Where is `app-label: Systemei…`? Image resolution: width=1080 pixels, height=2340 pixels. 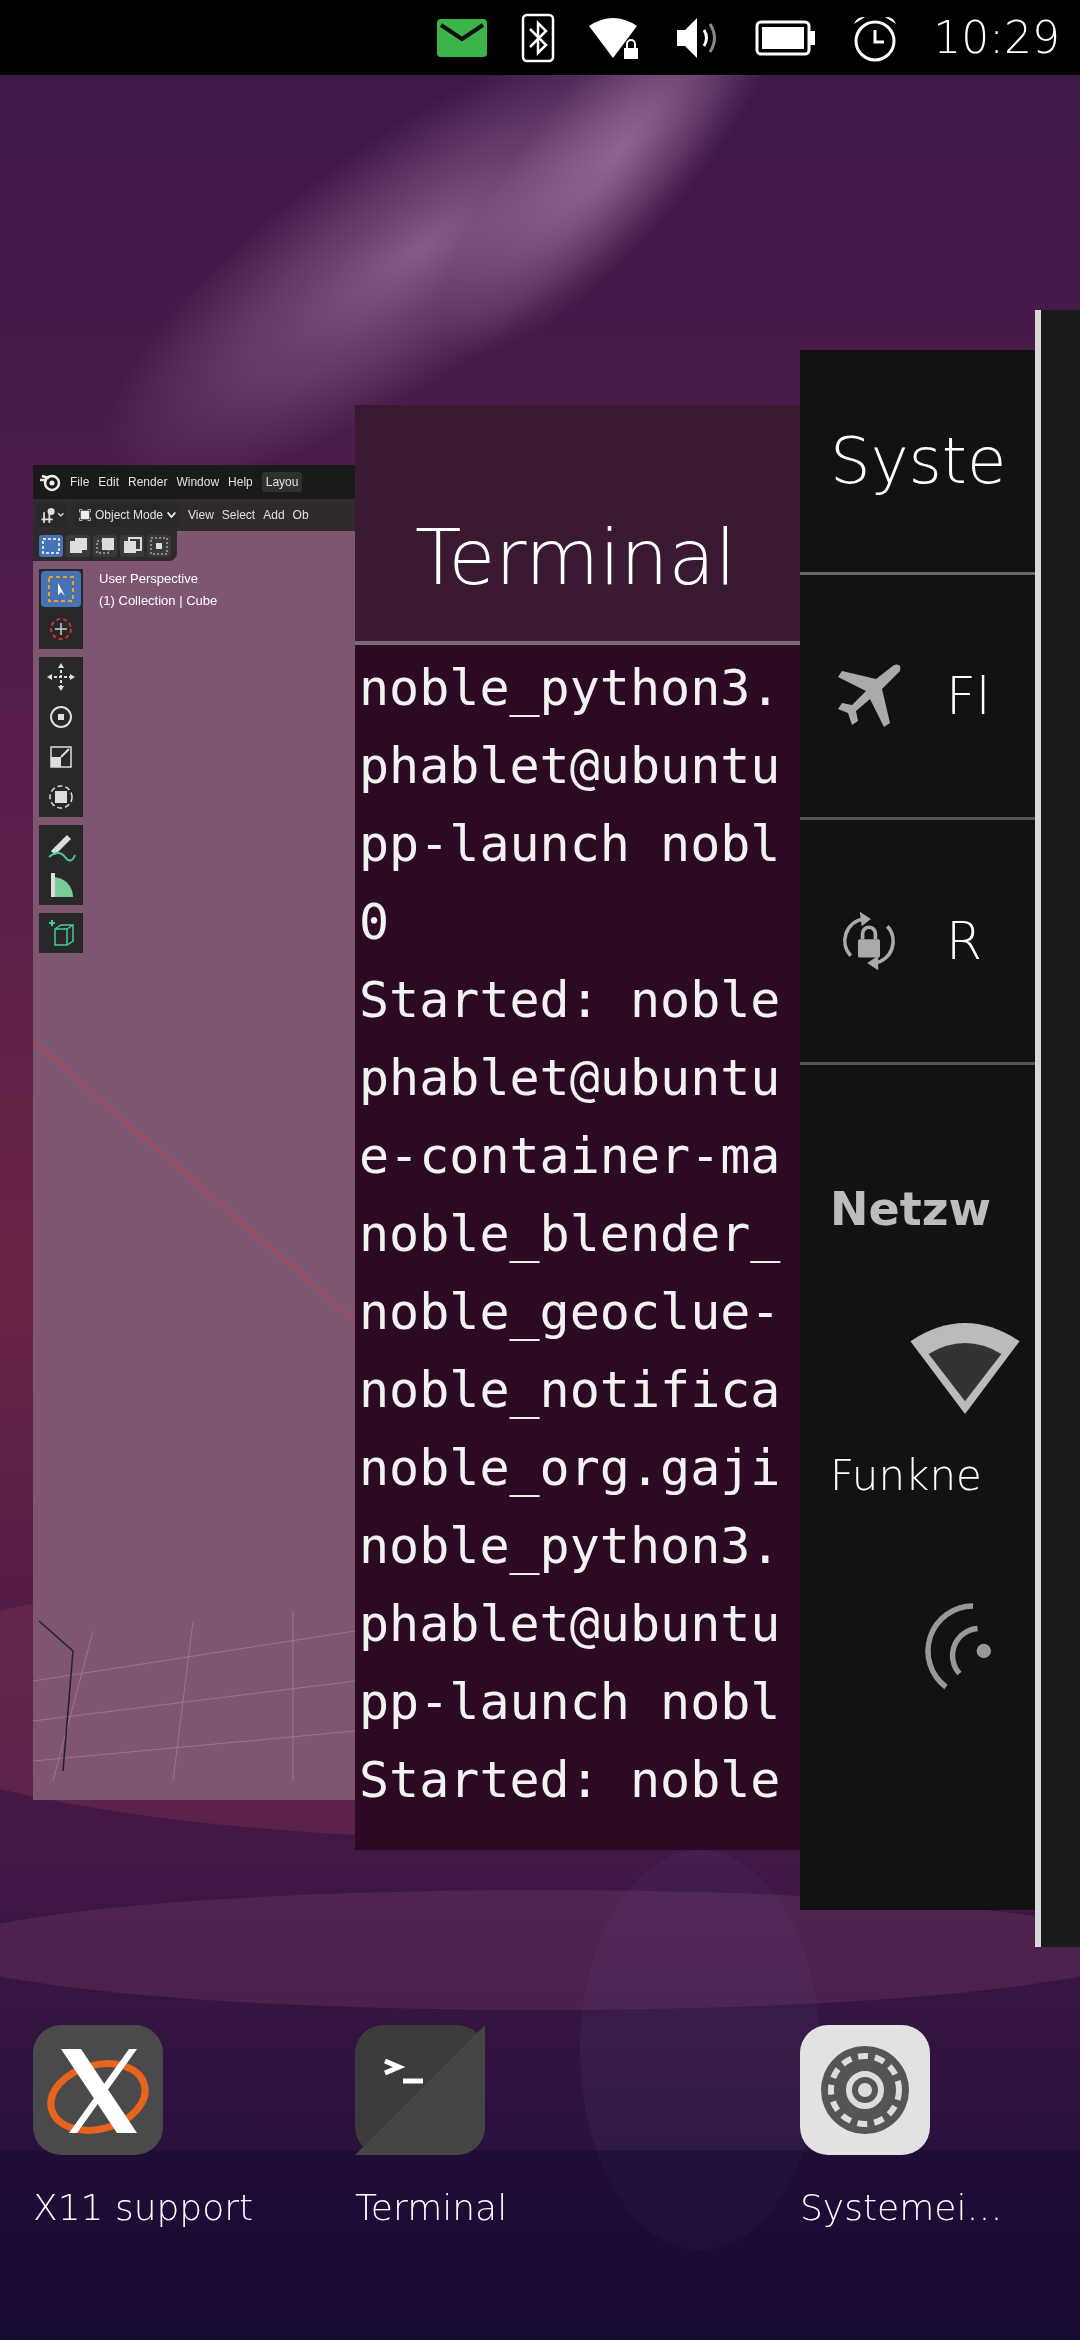 app-label: Systemei… is located at coordinates (901, 2208).